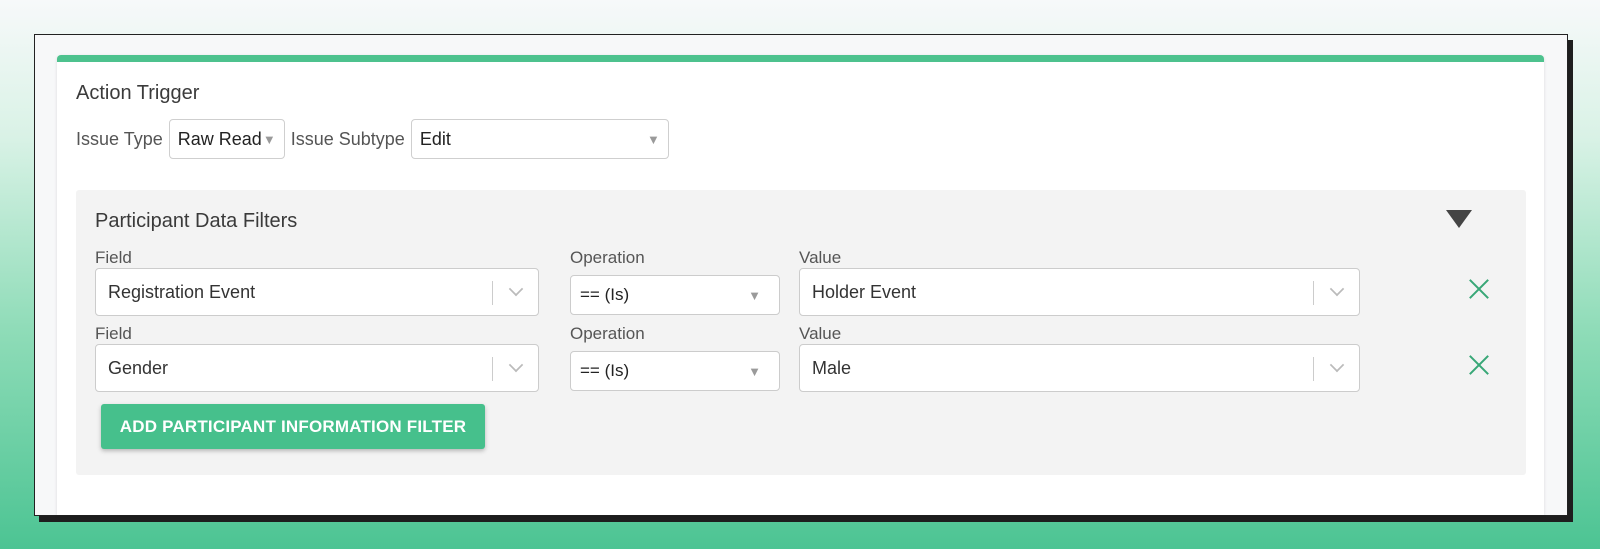 This screenshot has height=549, width=1600. What do you see at coordinates (1459, 219) in the screenshot?
I see `triangle-down-icon` at bounding box center [1459, 219].